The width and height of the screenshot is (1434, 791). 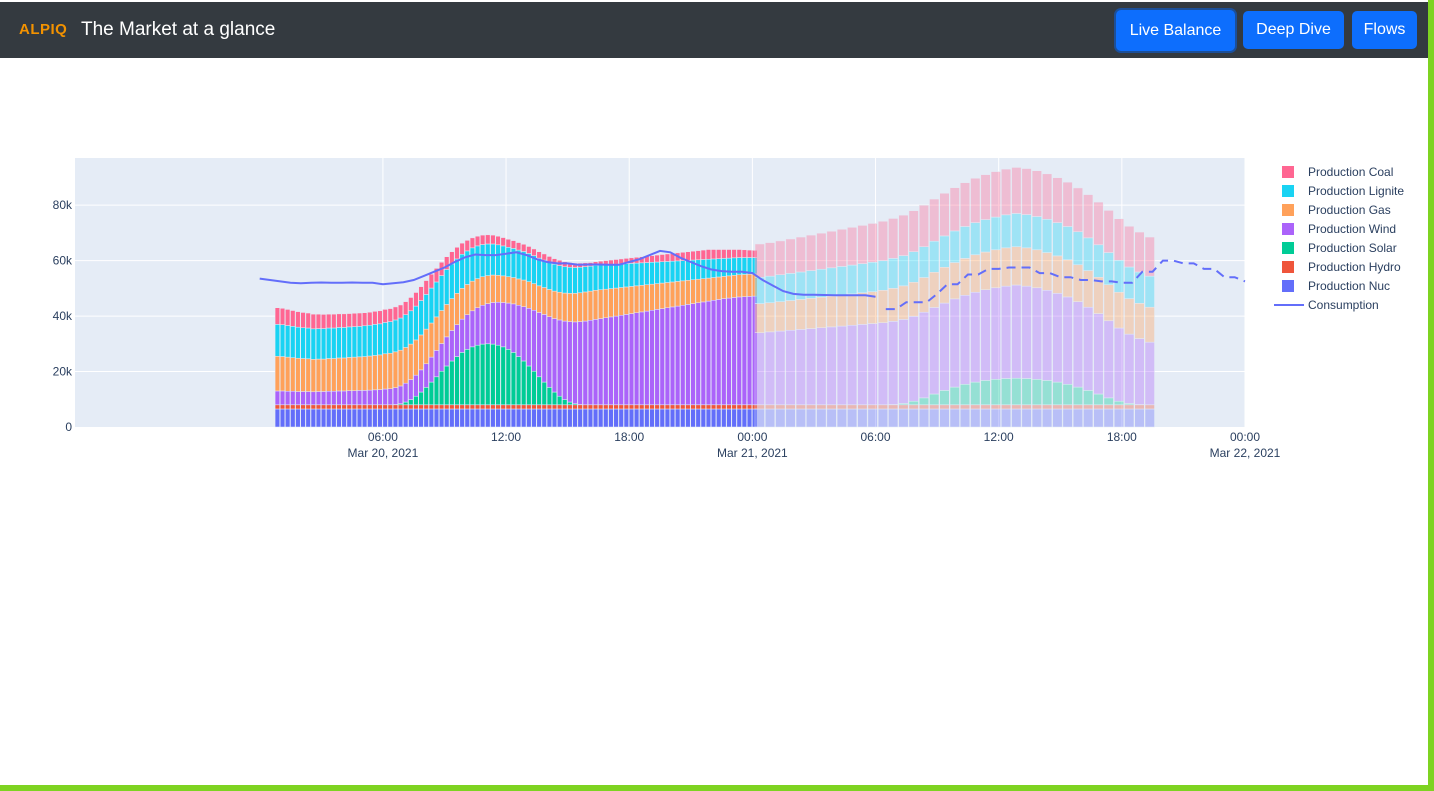 What do you see at coordinates (629, 437) in the screenshot?
I see `x-tick-label: 18:00` at bounding box center [629, 437].